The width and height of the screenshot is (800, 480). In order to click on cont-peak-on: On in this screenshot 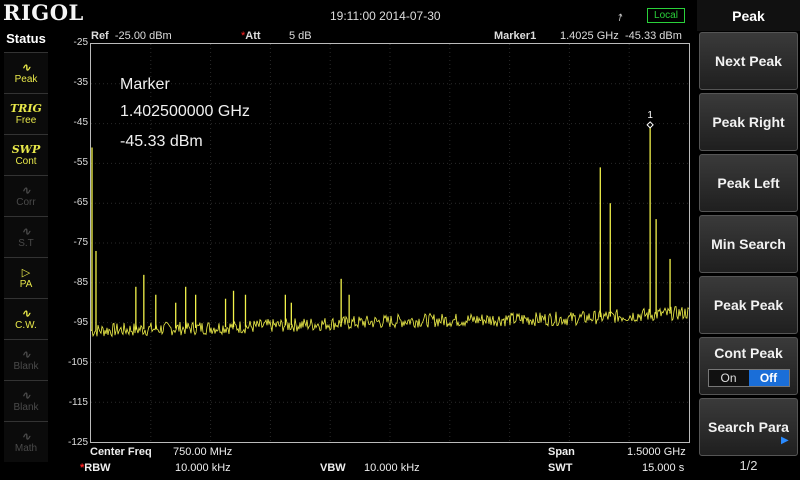, I will do `click(728, 378)`.